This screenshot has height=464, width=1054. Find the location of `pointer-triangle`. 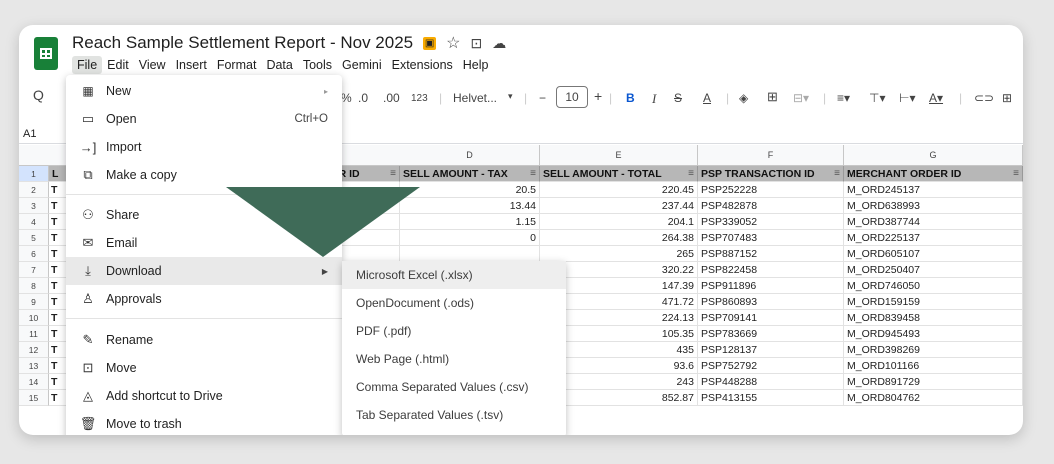

pointer-triangle is located at coordinates (323, 222).